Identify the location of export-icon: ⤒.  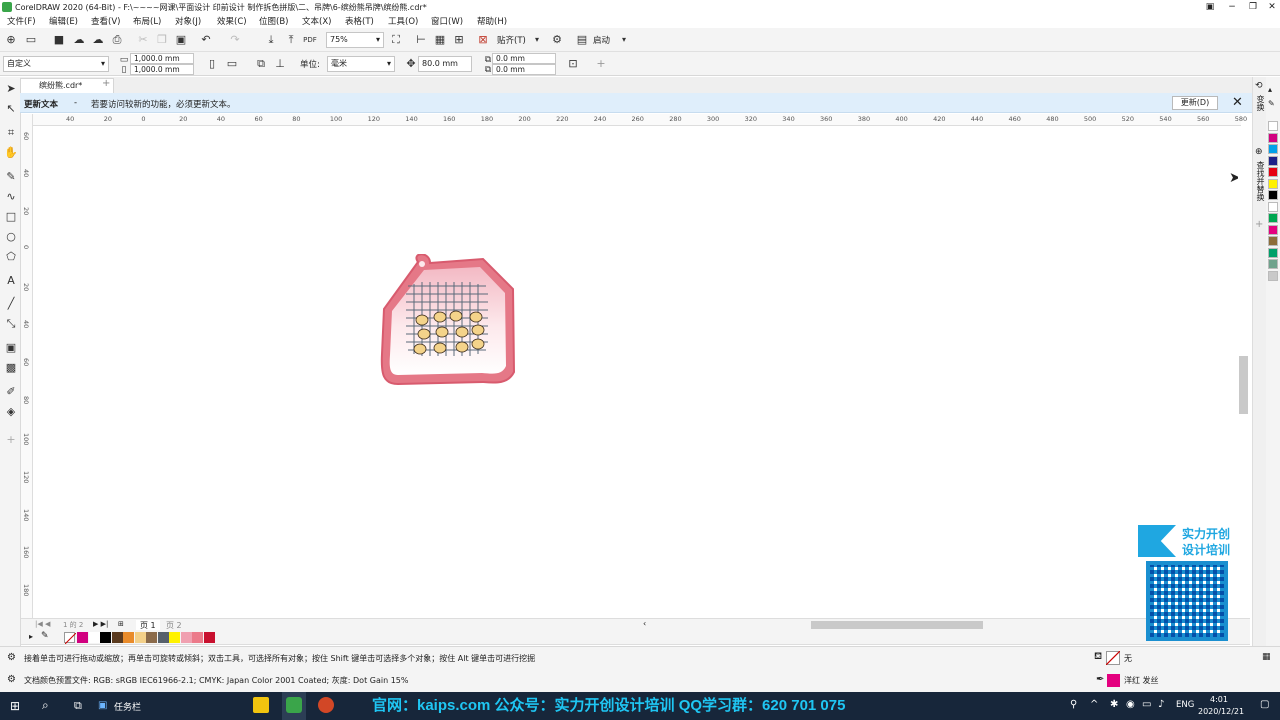
(291, 40).